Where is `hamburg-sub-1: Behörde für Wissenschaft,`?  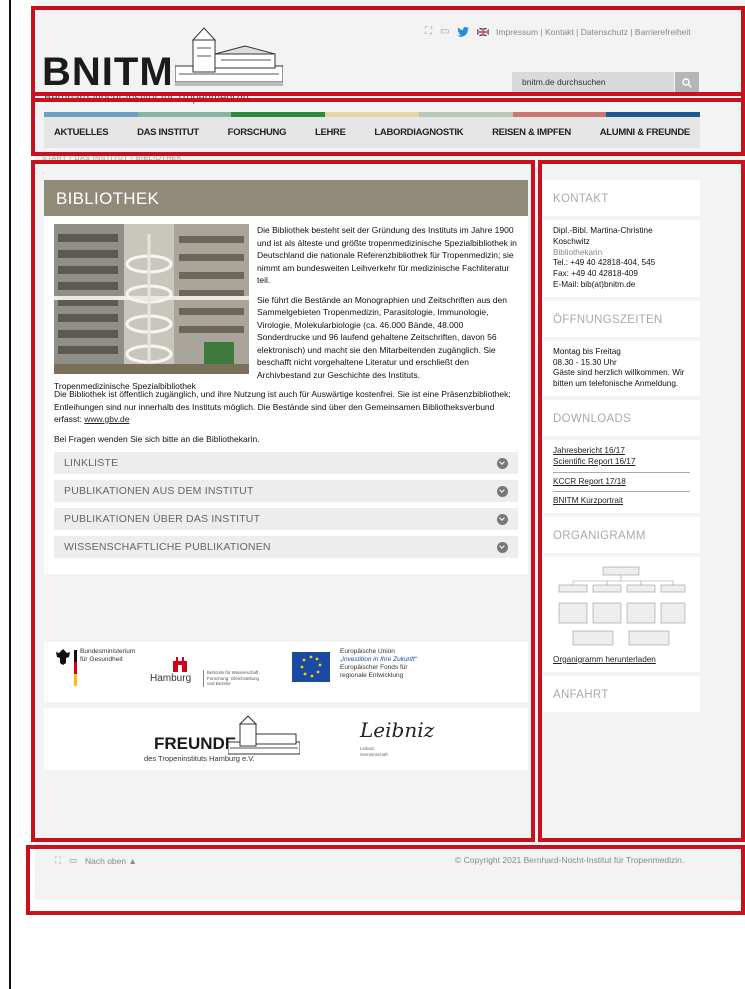
hamburg-sub-1: Behörde für Wissenschaft, is located at coordinates (233, 672).